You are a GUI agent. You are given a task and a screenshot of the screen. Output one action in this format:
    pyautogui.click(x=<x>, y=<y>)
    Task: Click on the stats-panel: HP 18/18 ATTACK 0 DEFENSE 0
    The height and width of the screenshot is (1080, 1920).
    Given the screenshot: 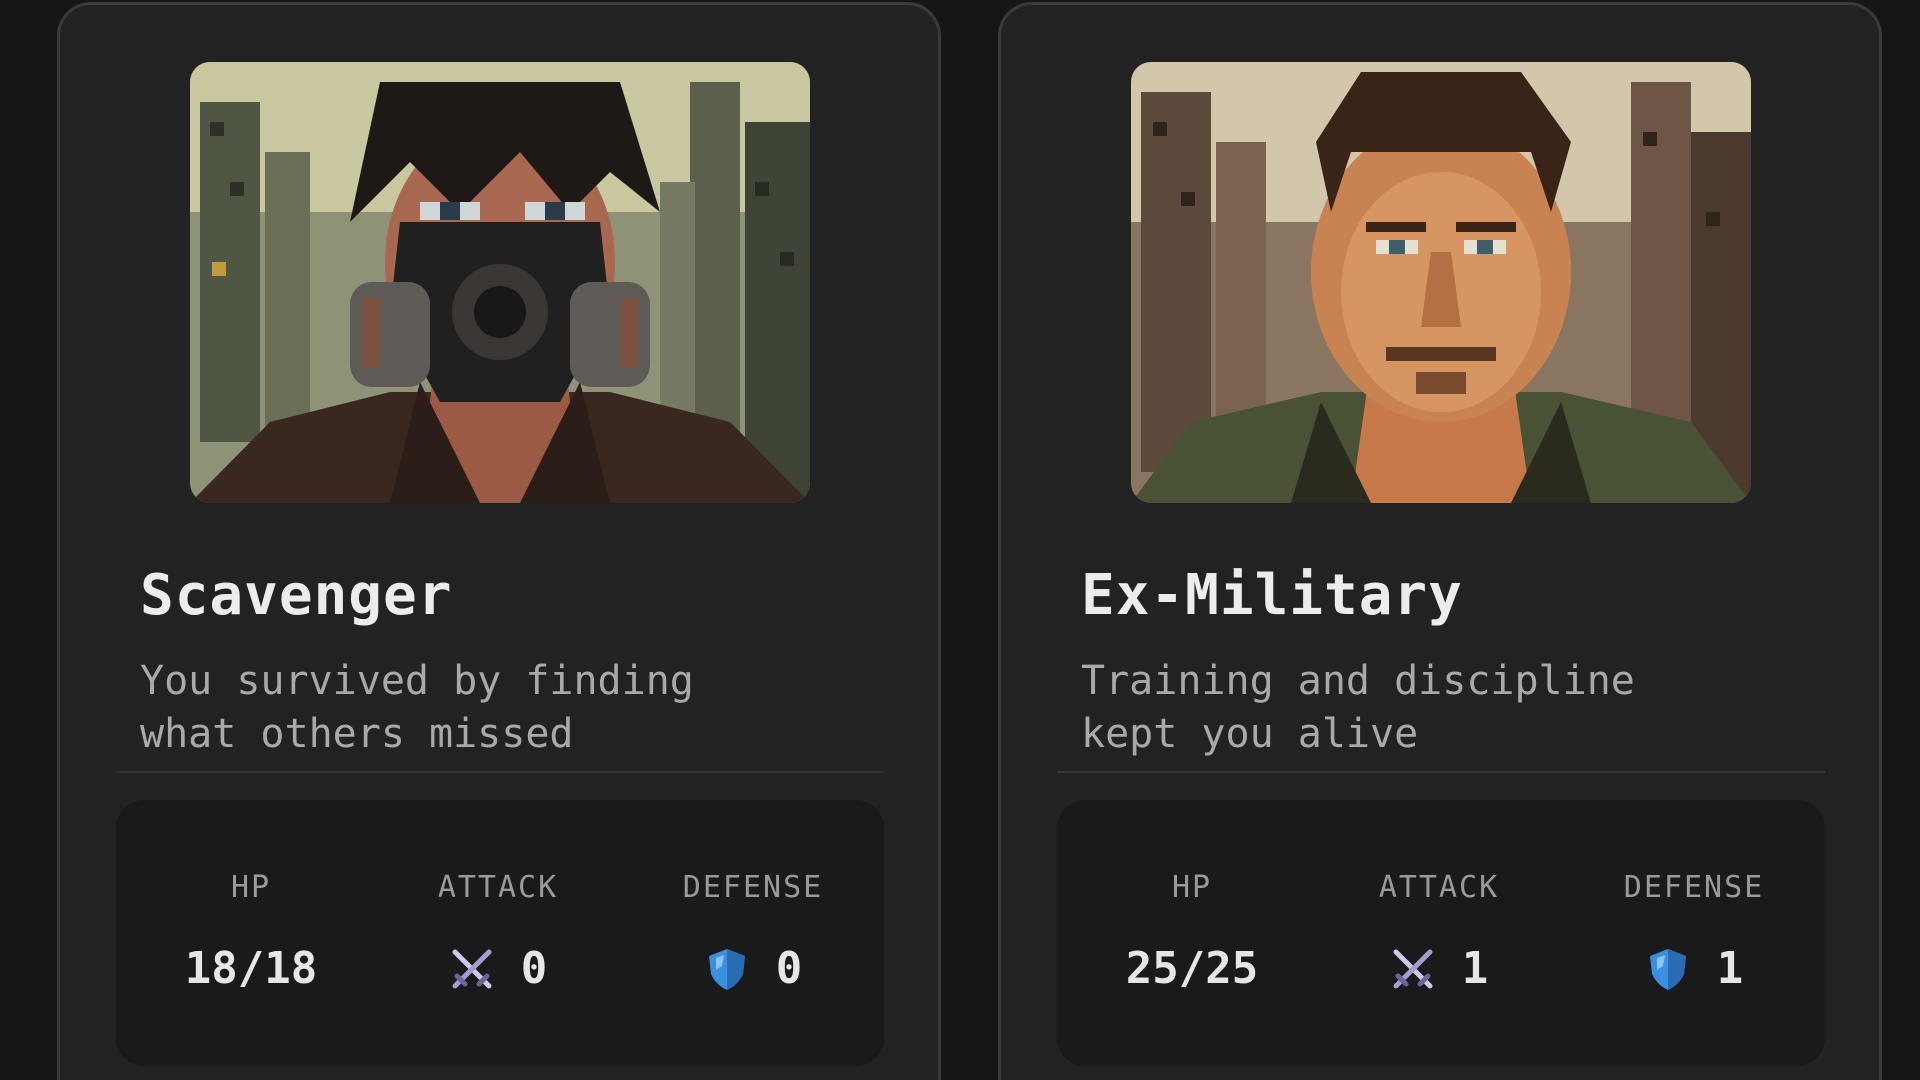 What is the action you would take?
    pyautogui.click(x=500, y=933)
    